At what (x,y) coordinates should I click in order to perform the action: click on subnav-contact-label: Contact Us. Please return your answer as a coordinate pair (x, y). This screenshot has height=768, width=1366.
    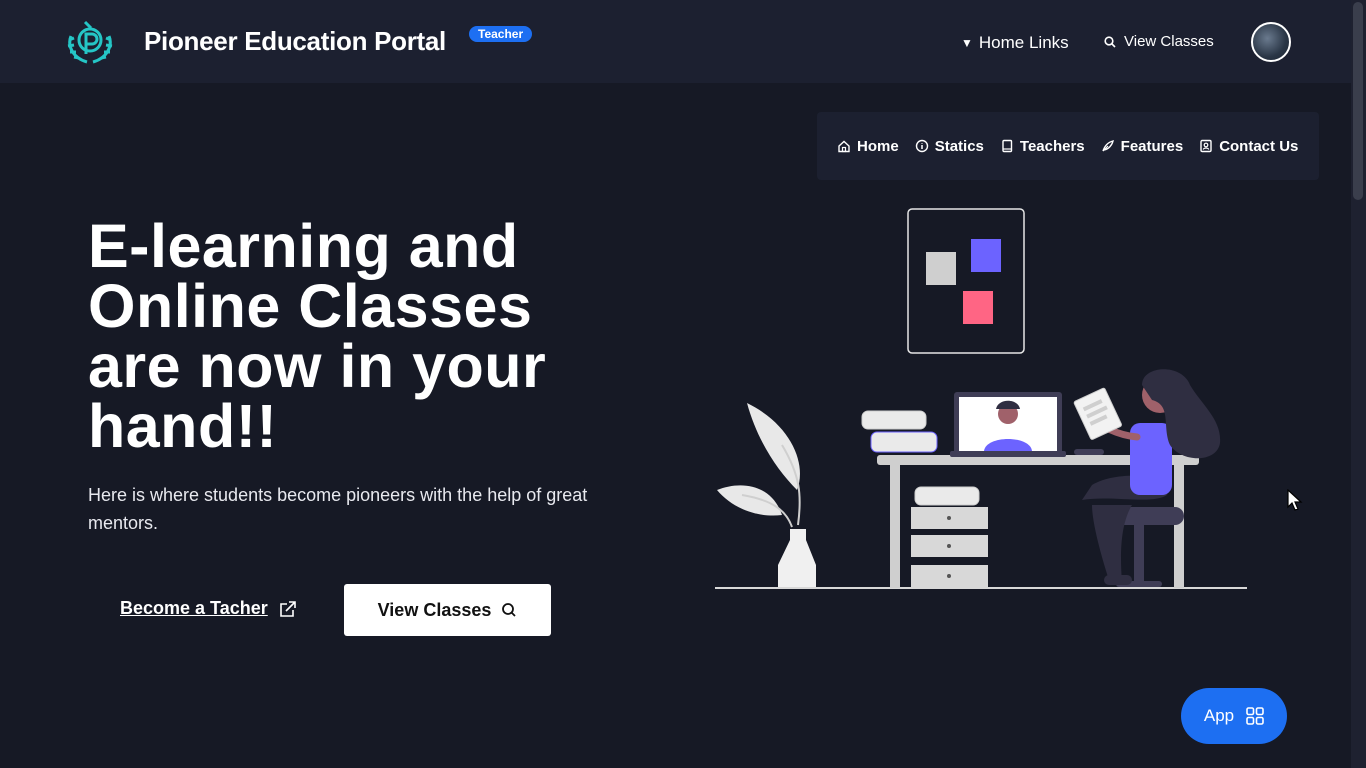
    Looking at the image, I should click on (1259, 146).